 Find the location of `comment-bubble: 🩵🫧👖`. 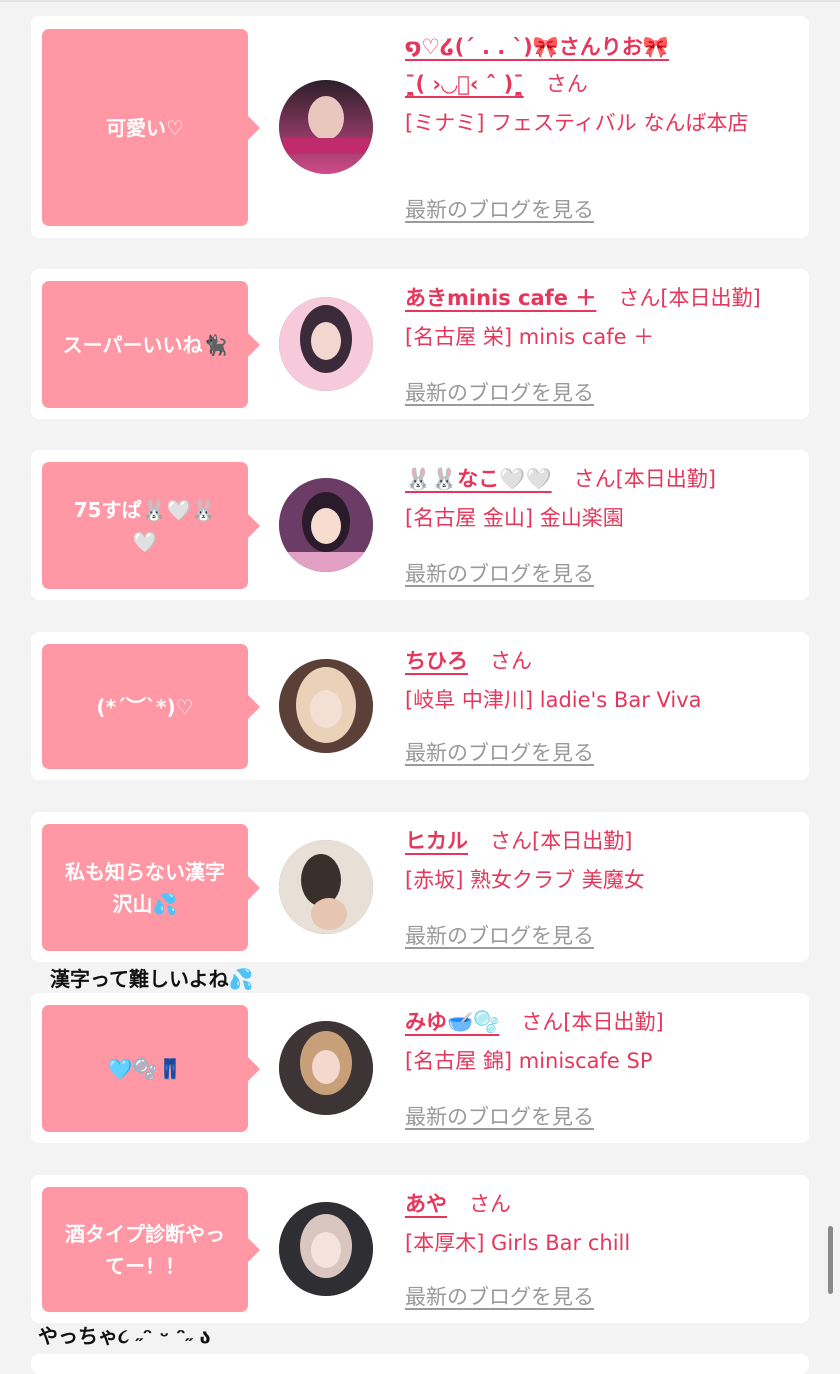

comment-bubble: 🩵🫧👖 is located at coordinates (151, 1068).